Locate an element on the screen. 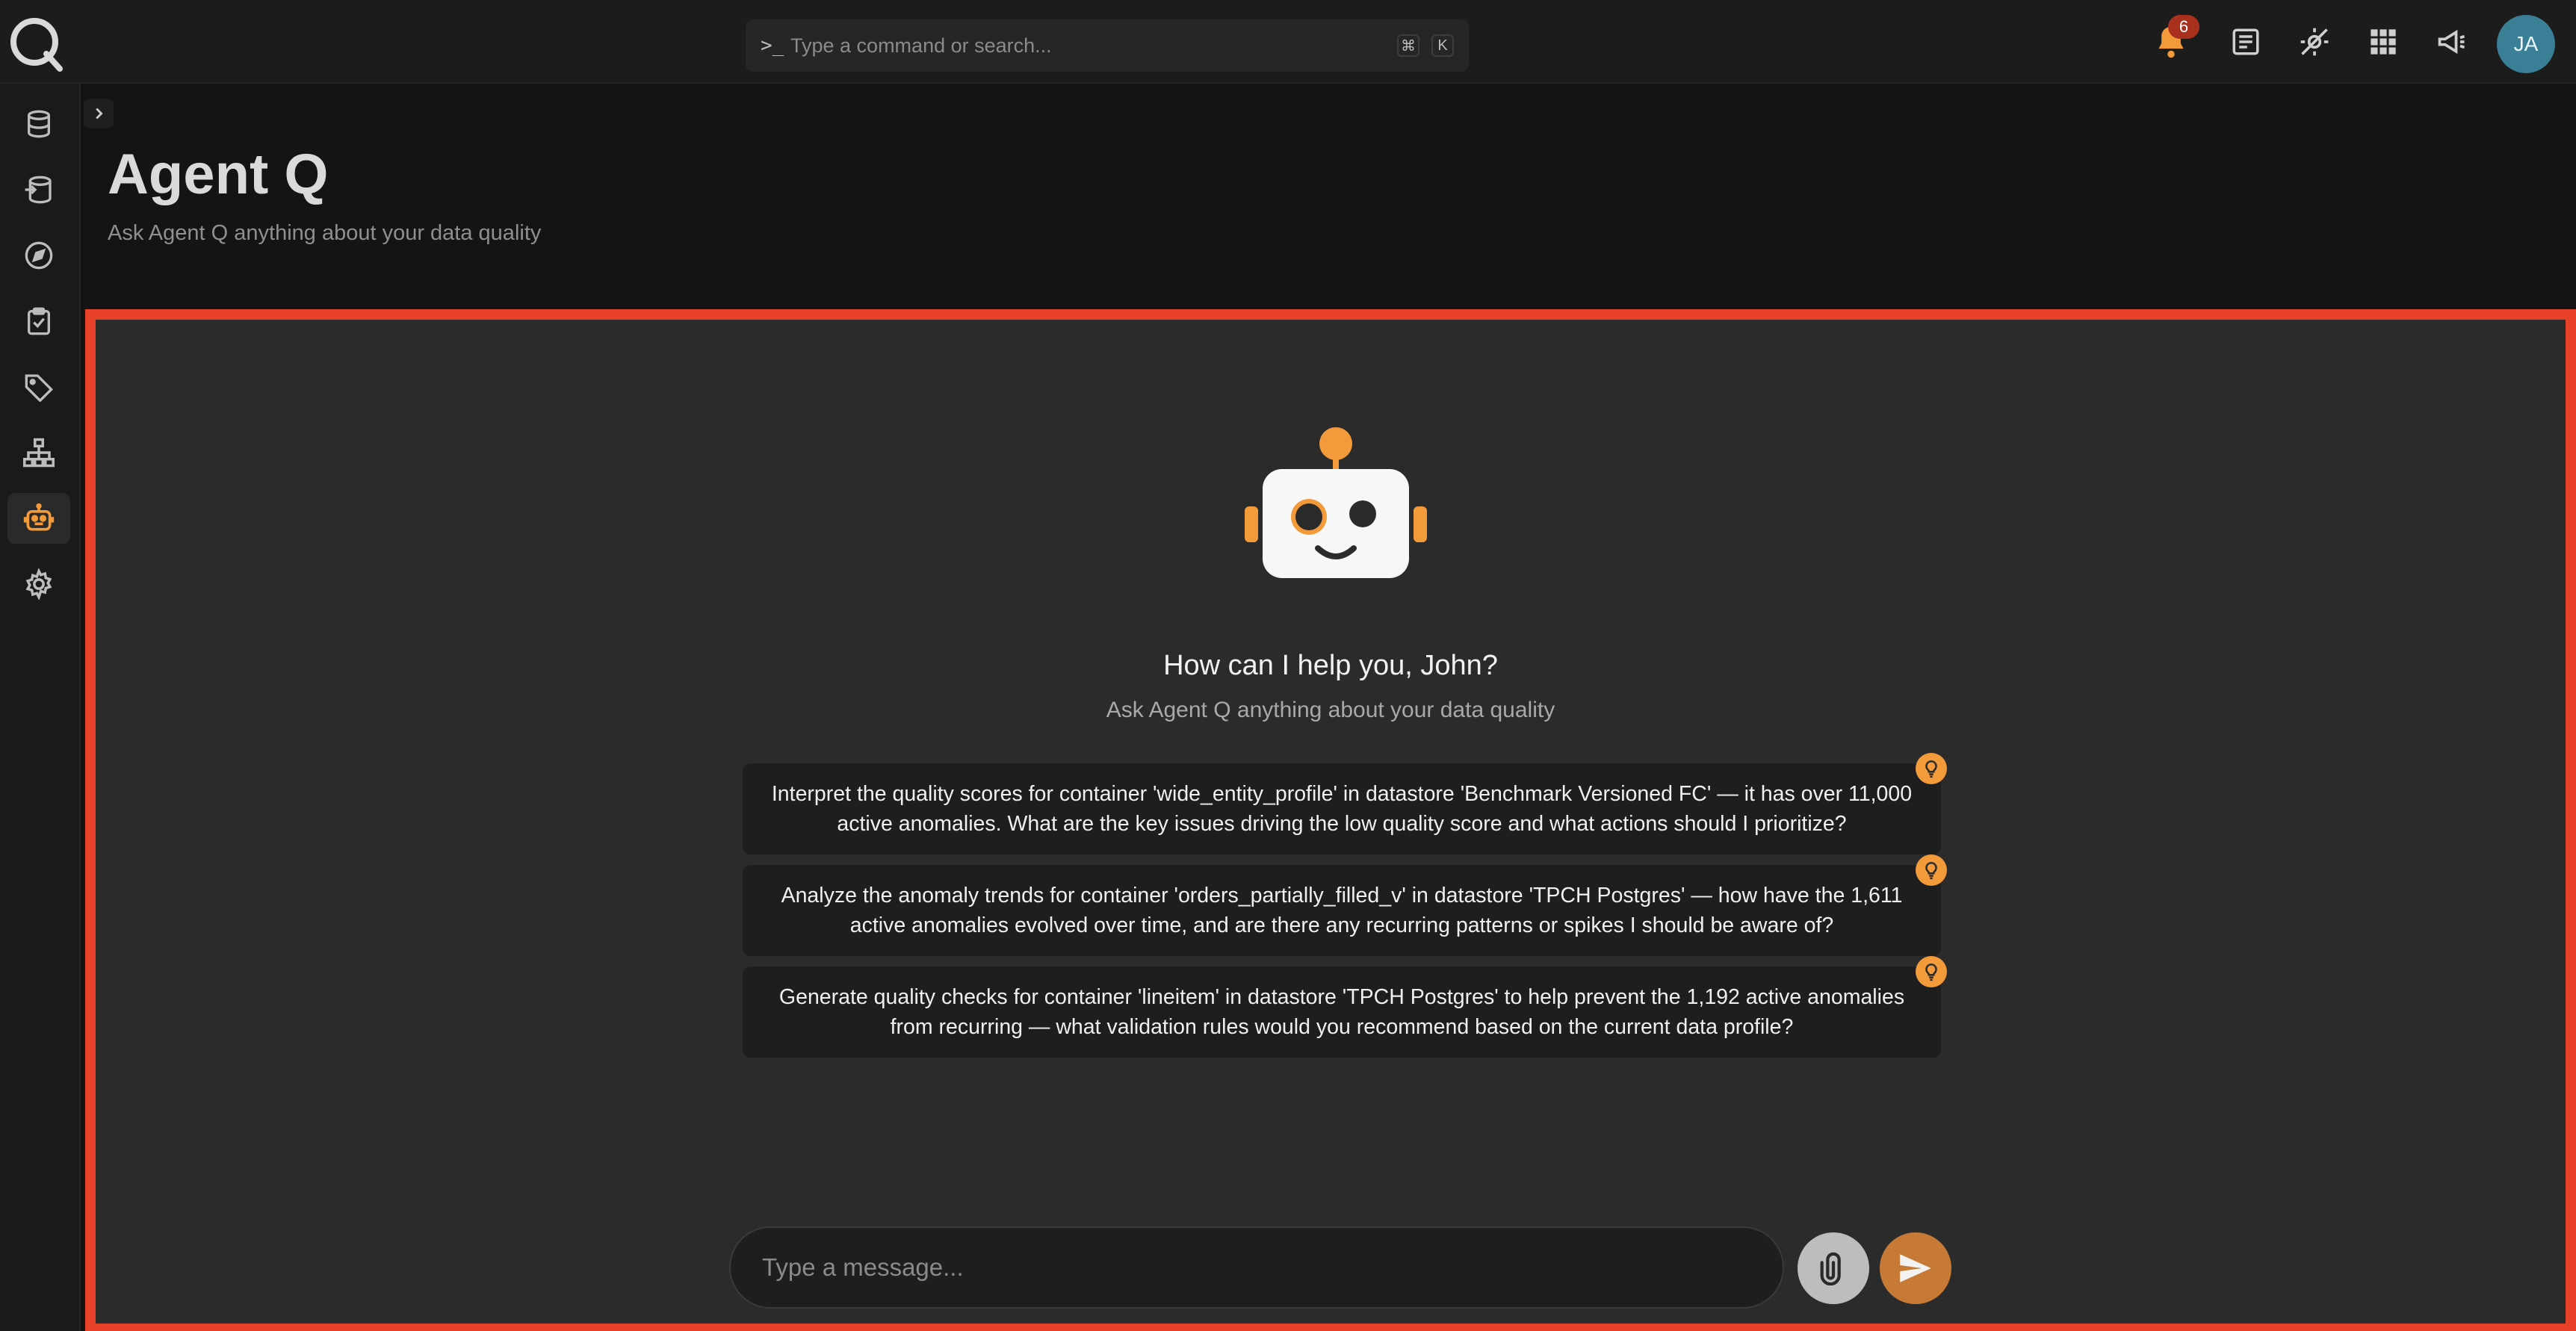  robot-icon is located at coordinates (39, 517).